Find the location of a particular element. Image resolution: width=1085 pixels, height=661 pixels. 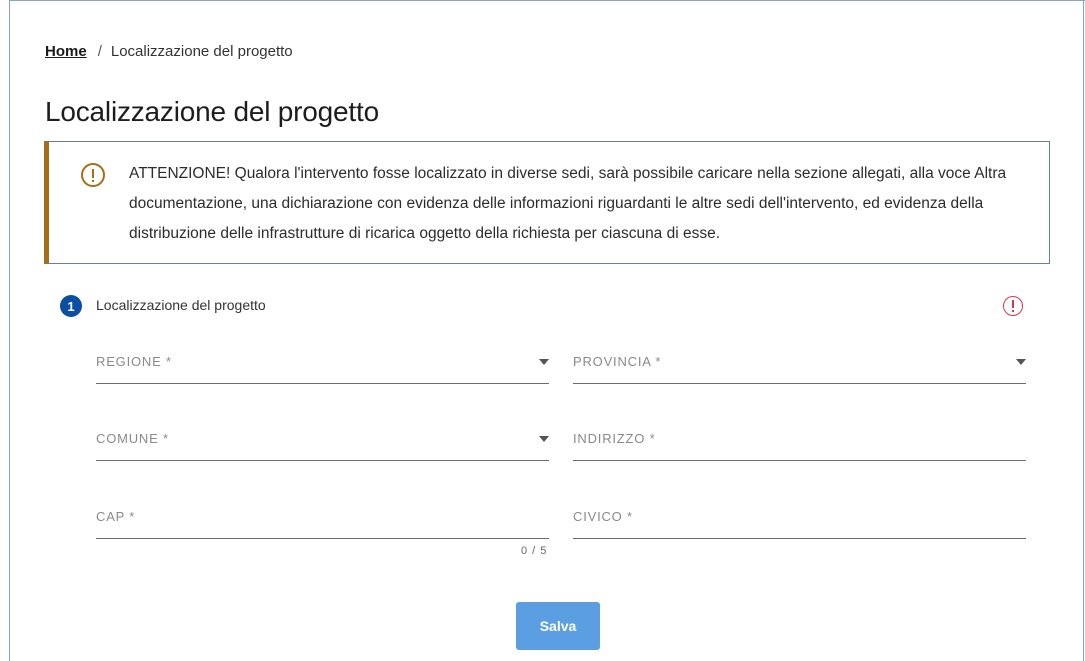

regione-select: REGIONE * is located at coordinates (322, 364).